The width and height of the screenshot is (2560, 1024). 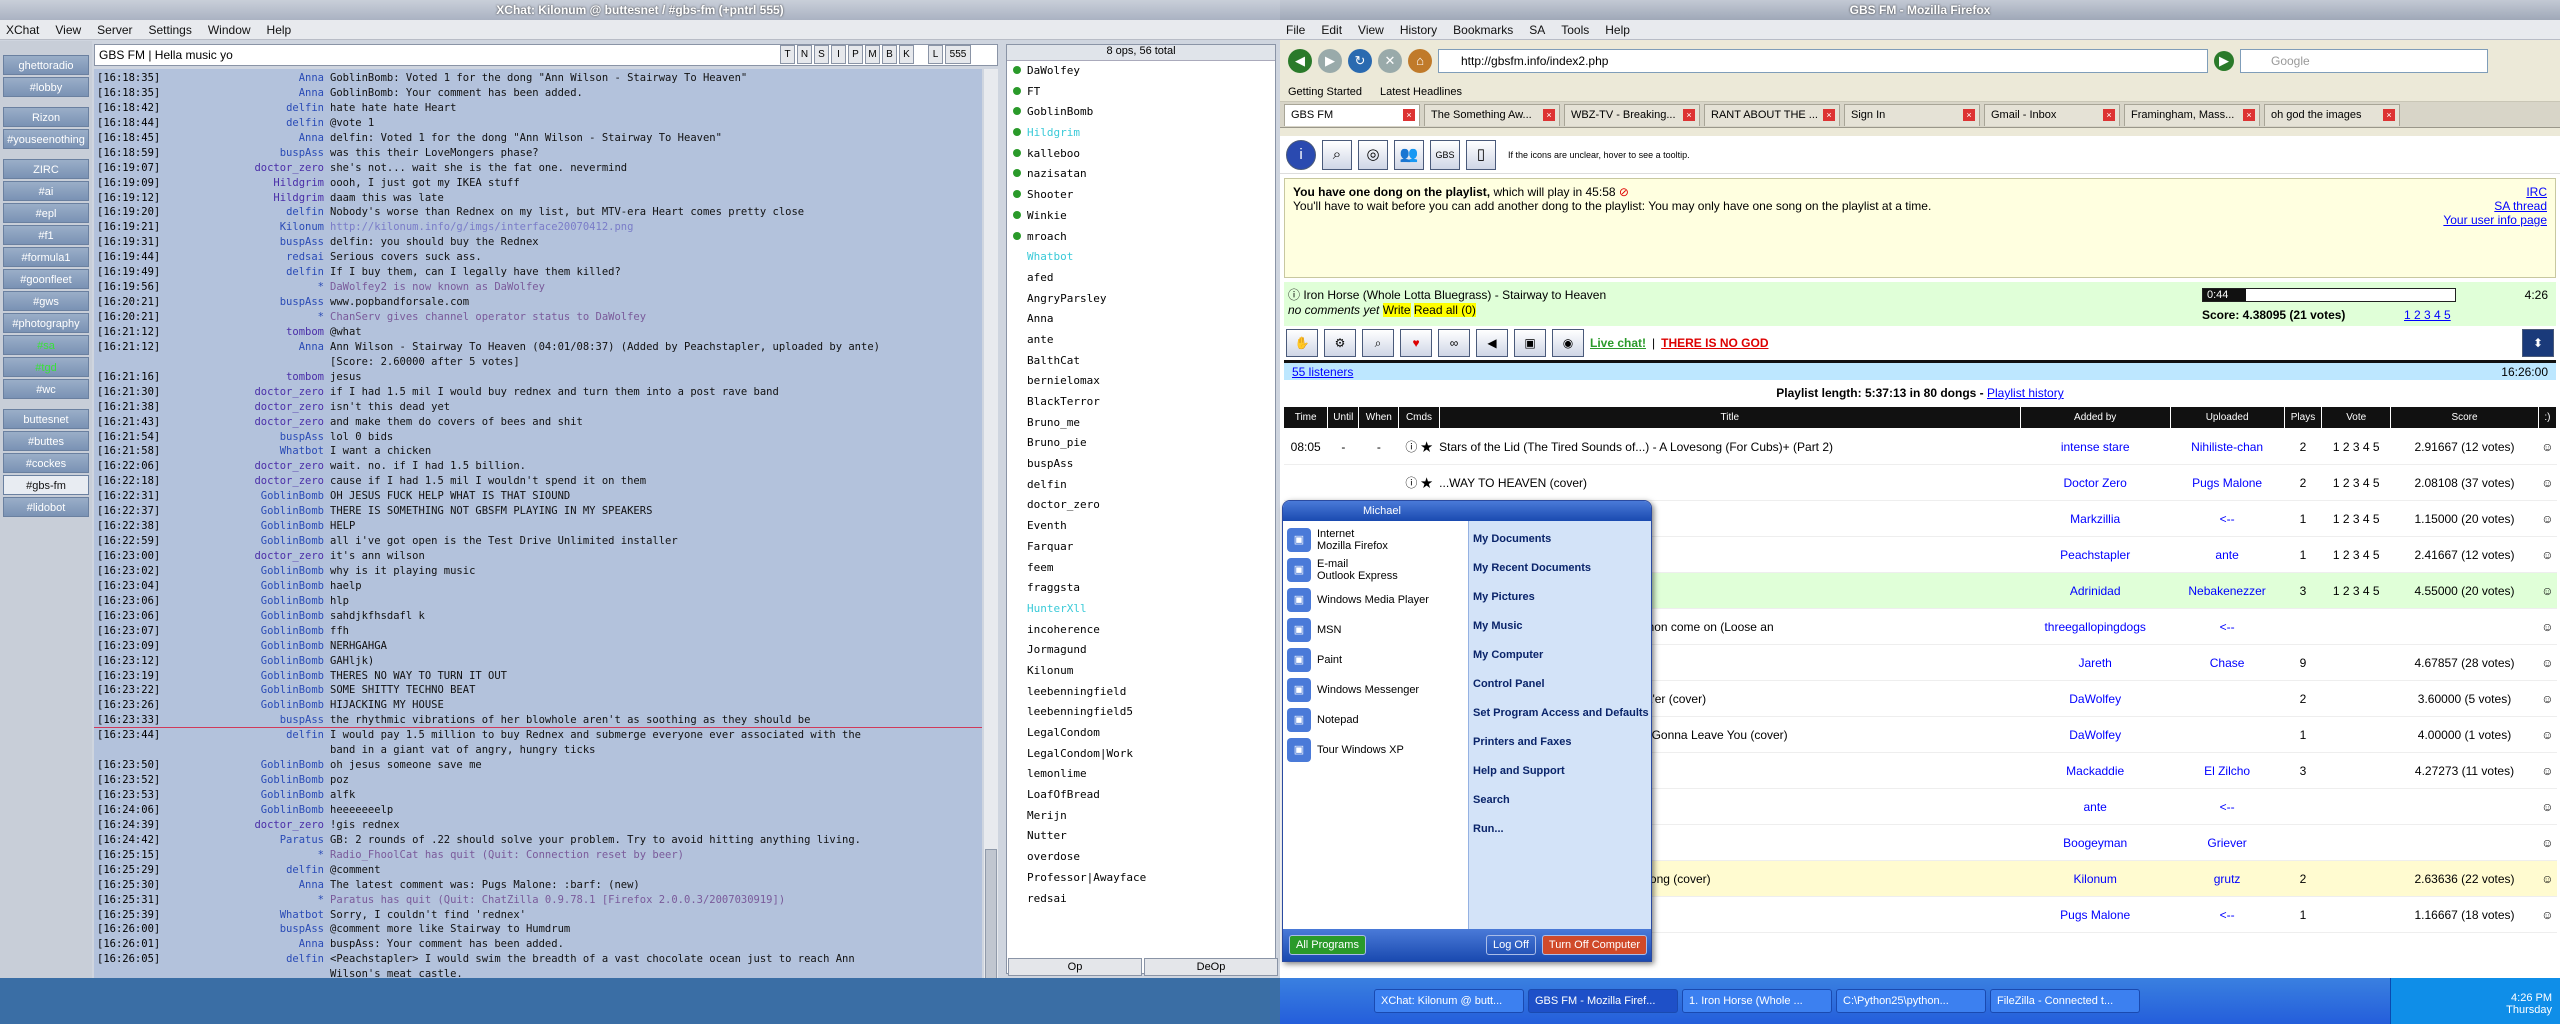 I want to click on channel-tab: Rizon, so click(x=46, y=117).